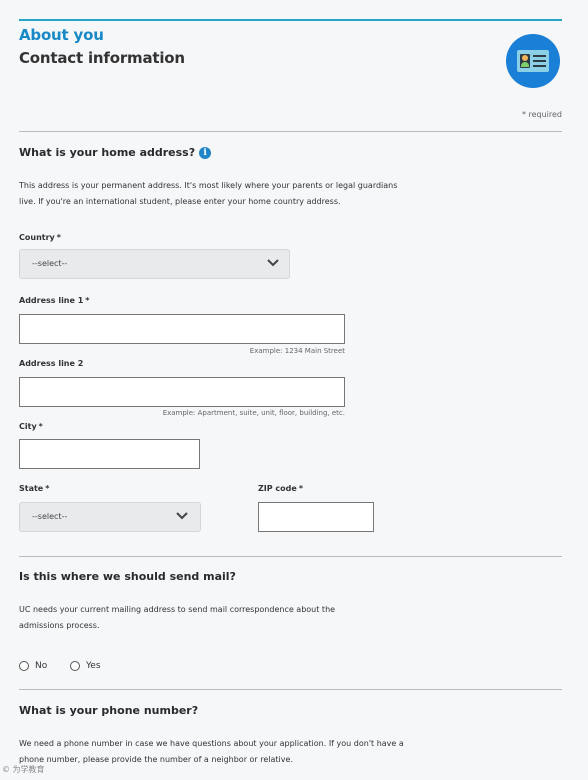 The height and width of the screenshot is (780, 588). I want to click on info-icon: i, so click(205, 153).